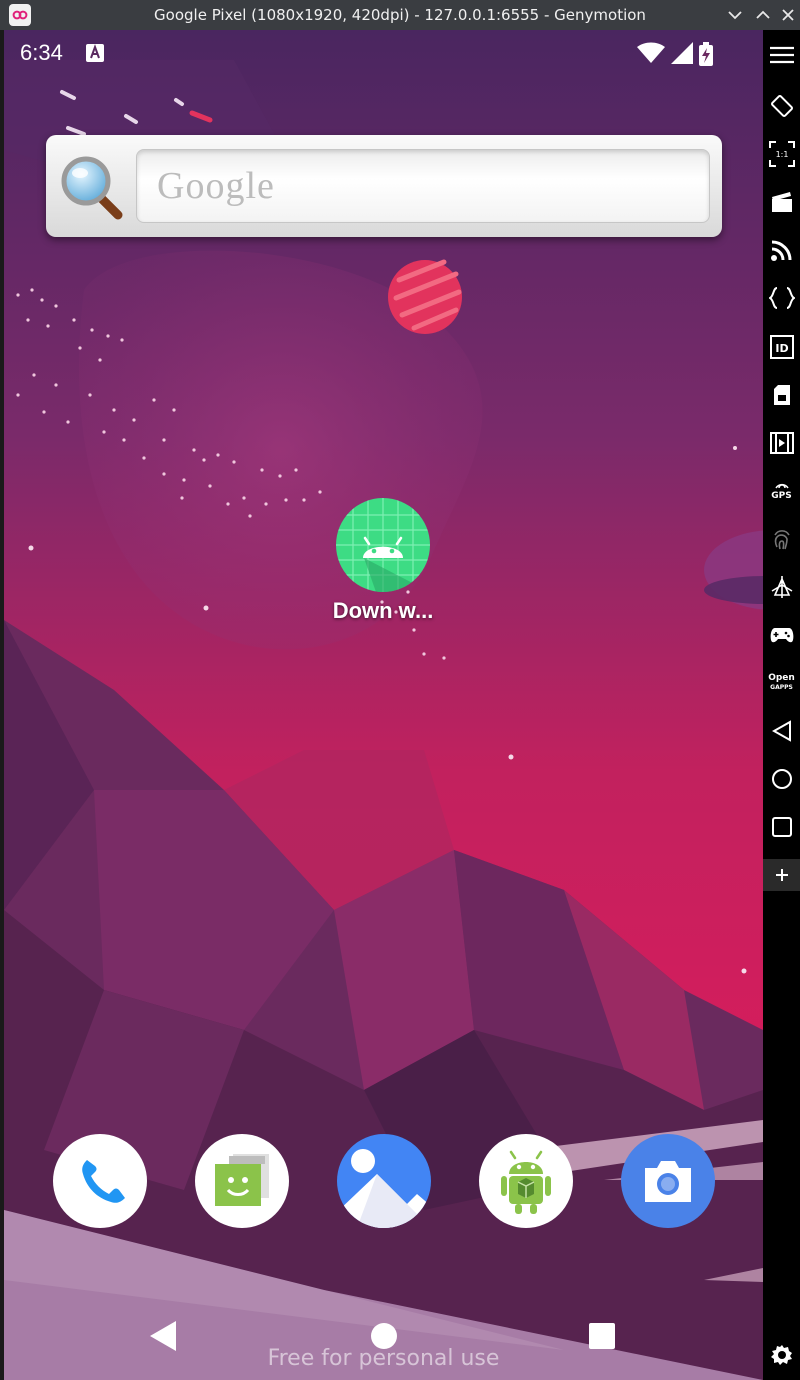  I want to click on svg-text: 1:1, so click(781, 154).